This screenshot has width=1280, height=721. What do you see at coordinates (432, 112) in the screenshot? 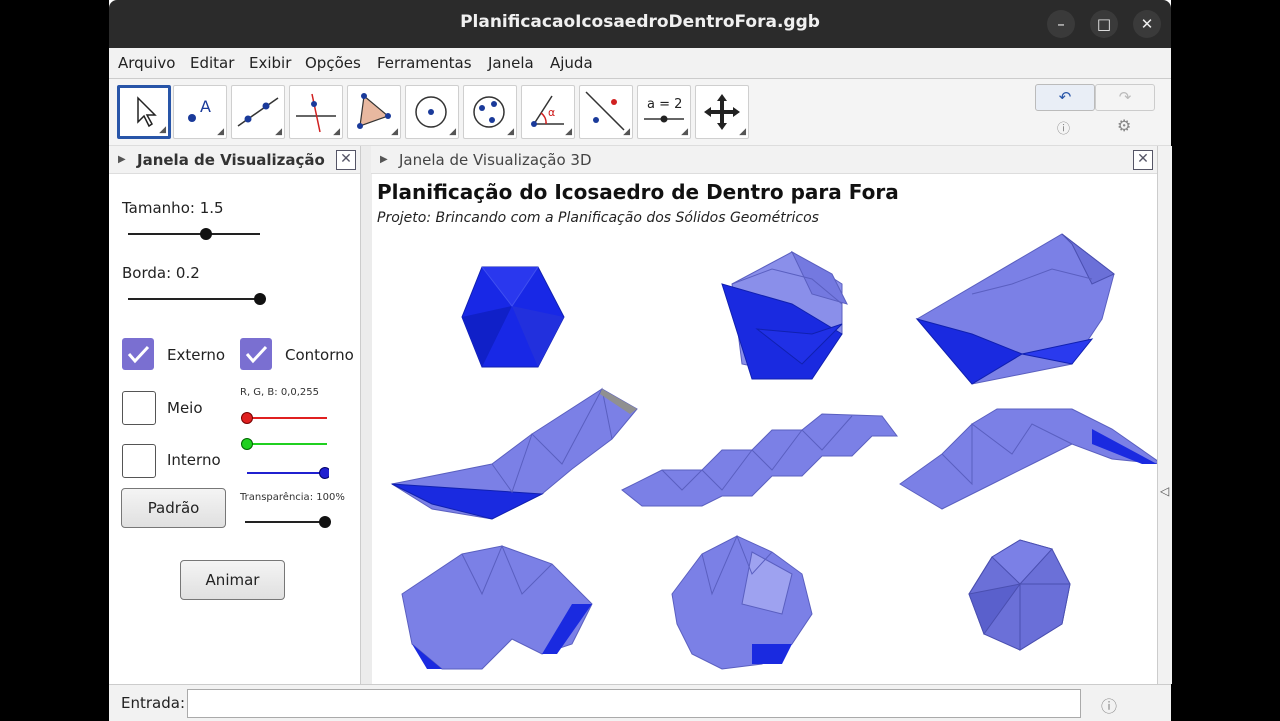
I see `circle-tool-button: ◢` at bounding box center [432, 112].